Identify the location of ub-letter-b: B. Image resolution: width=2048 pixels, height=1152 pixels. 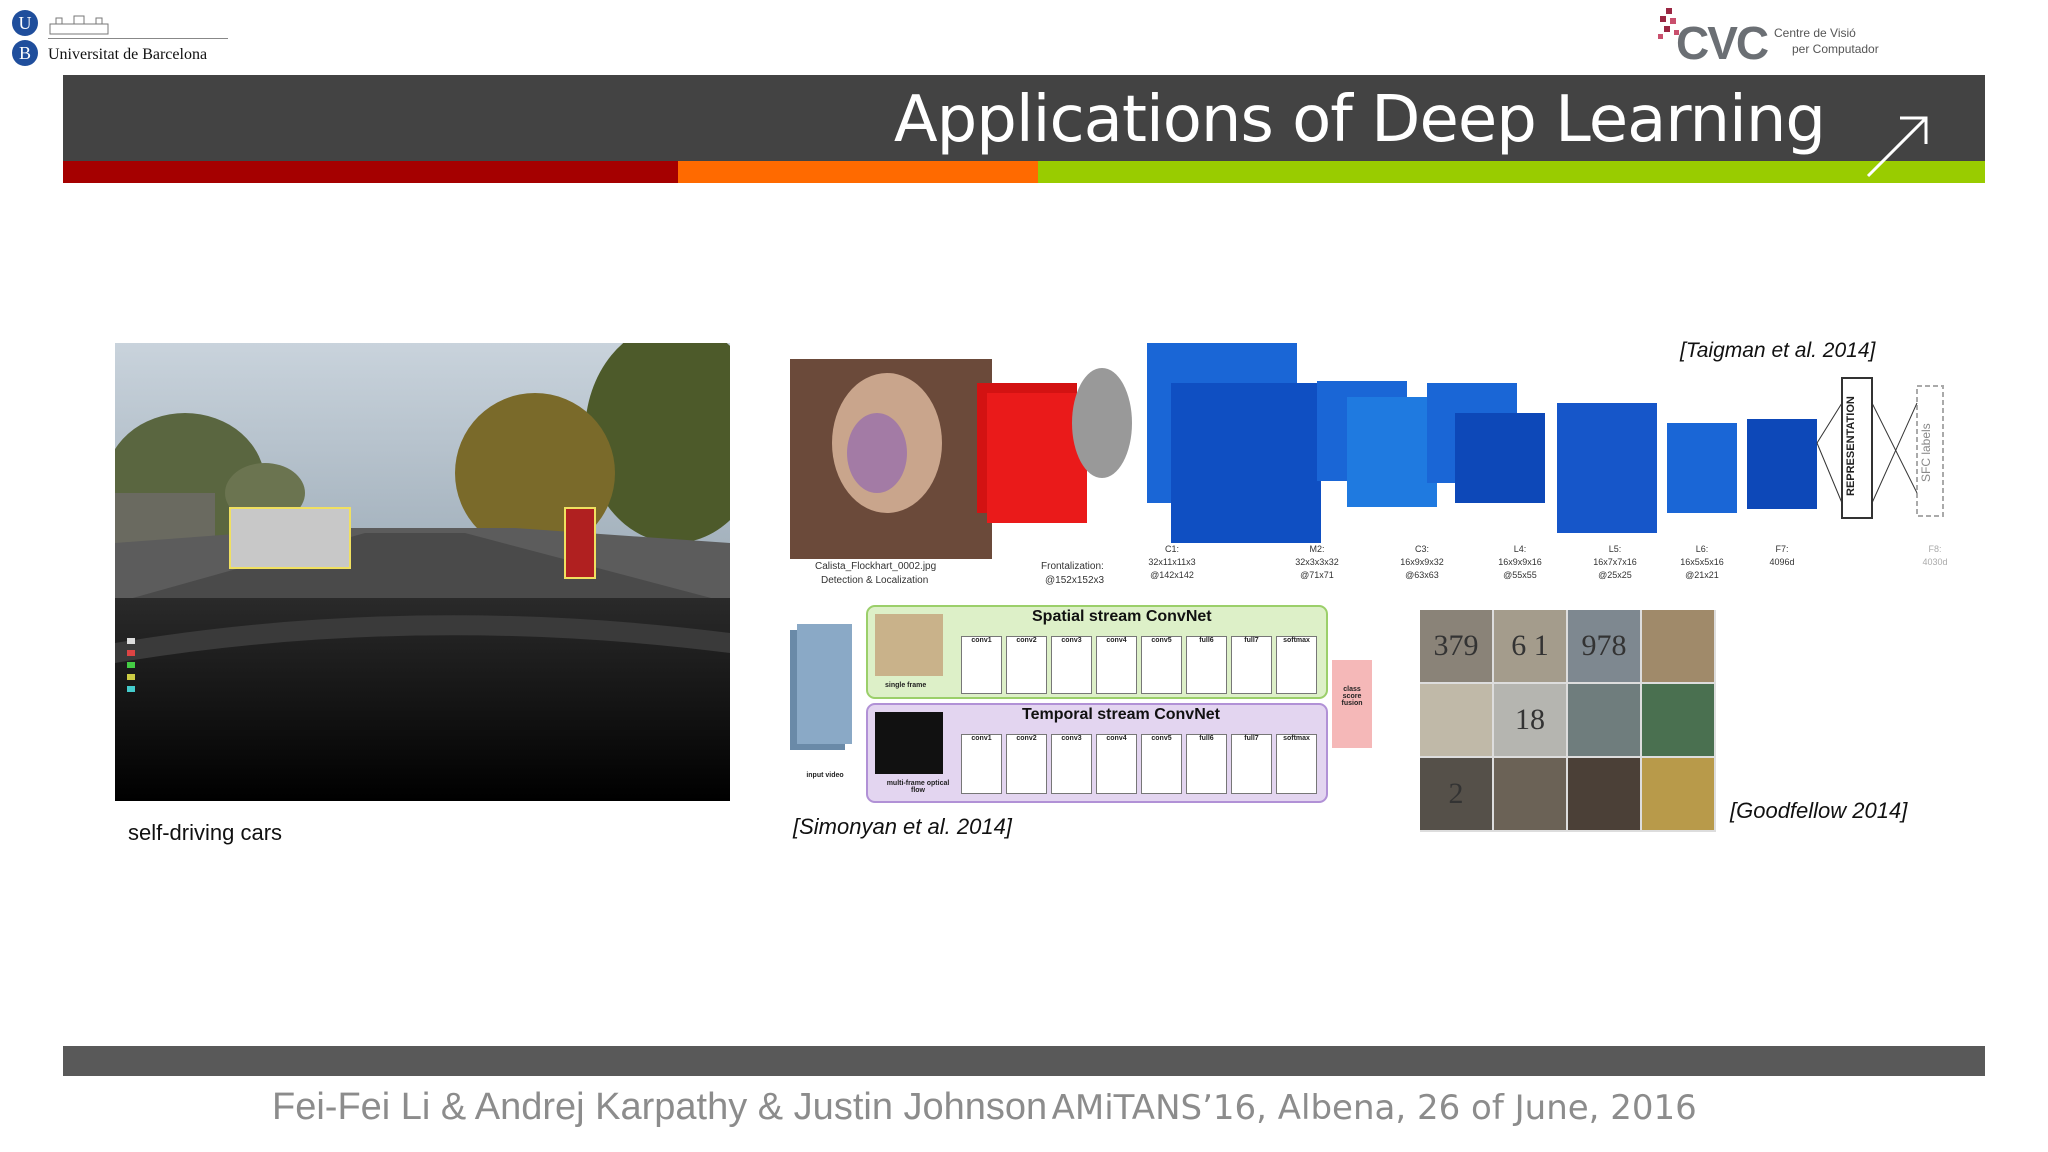
(25, 53).